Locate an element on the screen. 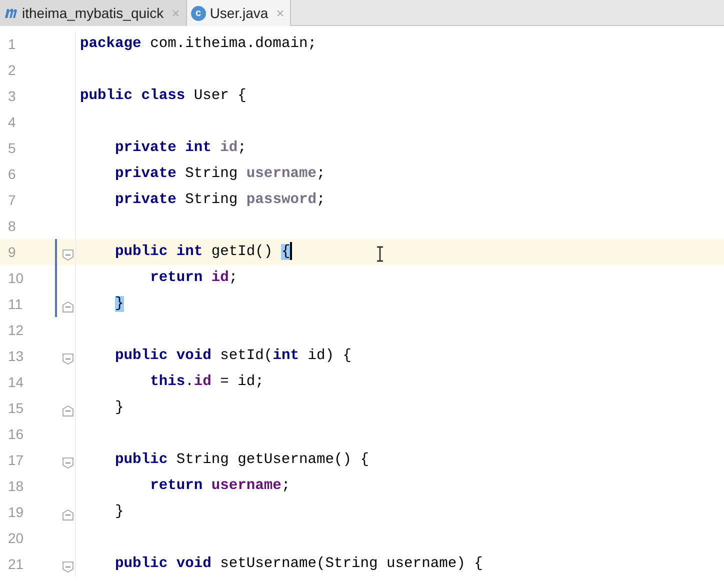 The image size is (724, 582). line-number: 12 is located at coordinates (16, 330).